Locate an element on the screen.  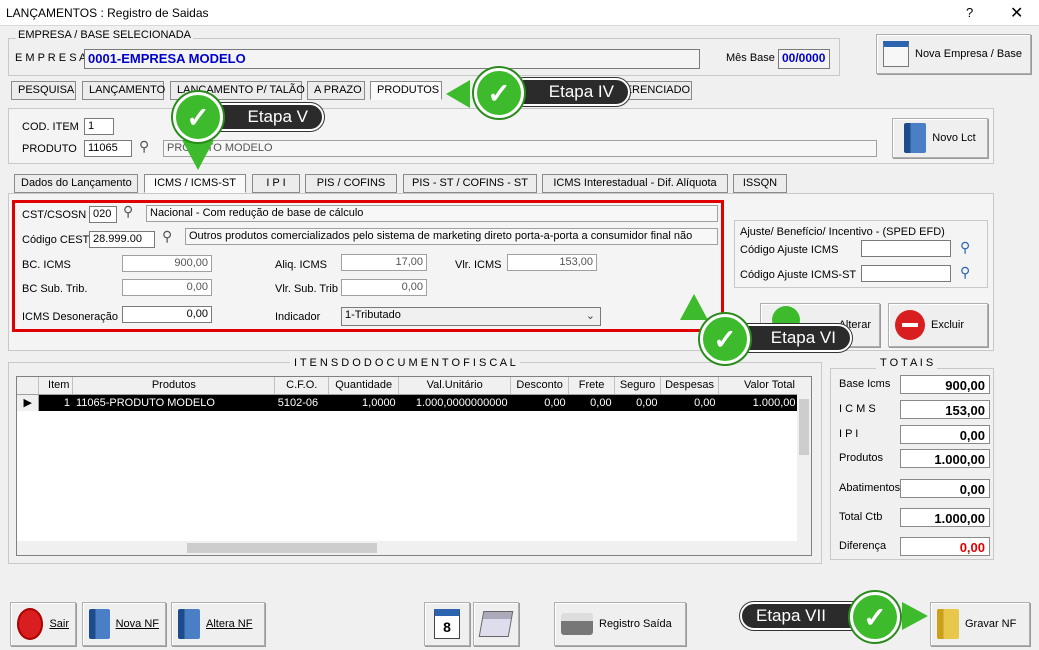
produto-code-field: 11065 is located at coordinates (108, 148).